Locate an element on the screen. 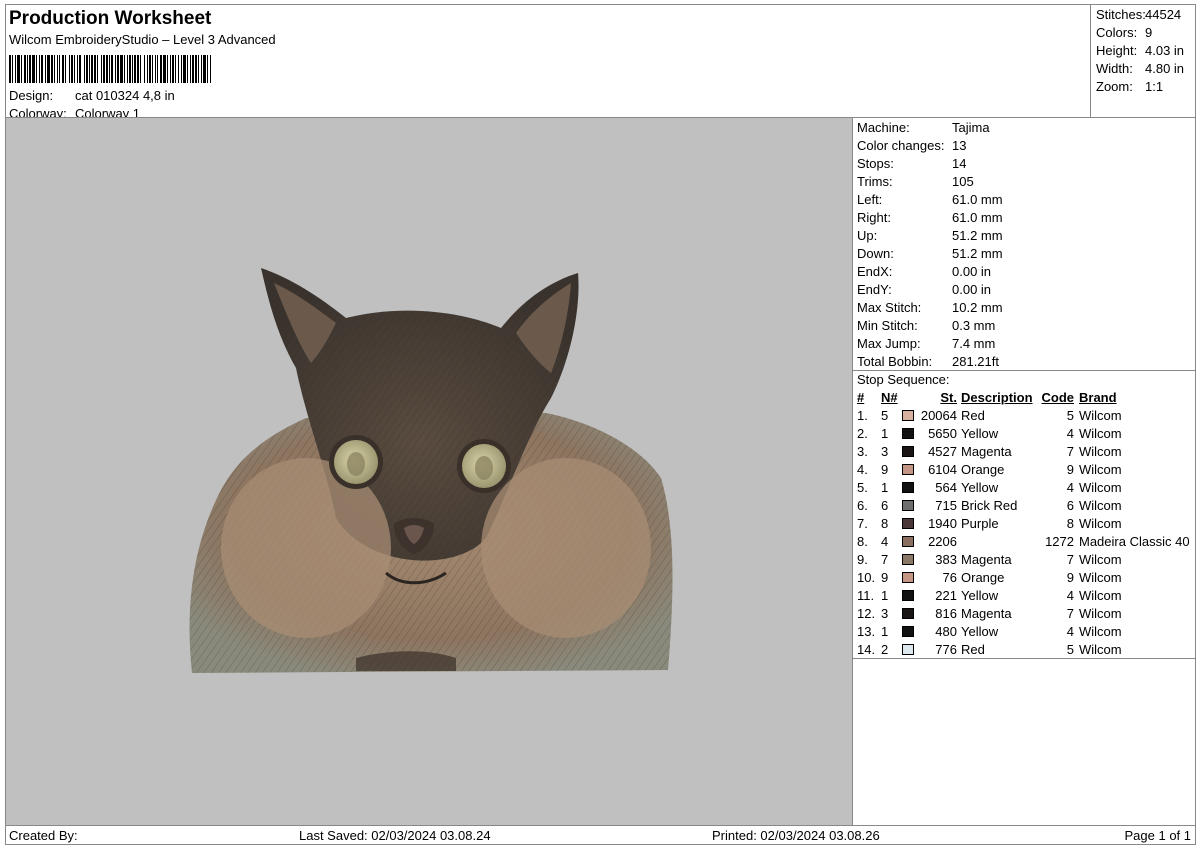 The height and width of the screenshot is (848, 1200). color-code: 7 is located at coordinates (1070, 451).